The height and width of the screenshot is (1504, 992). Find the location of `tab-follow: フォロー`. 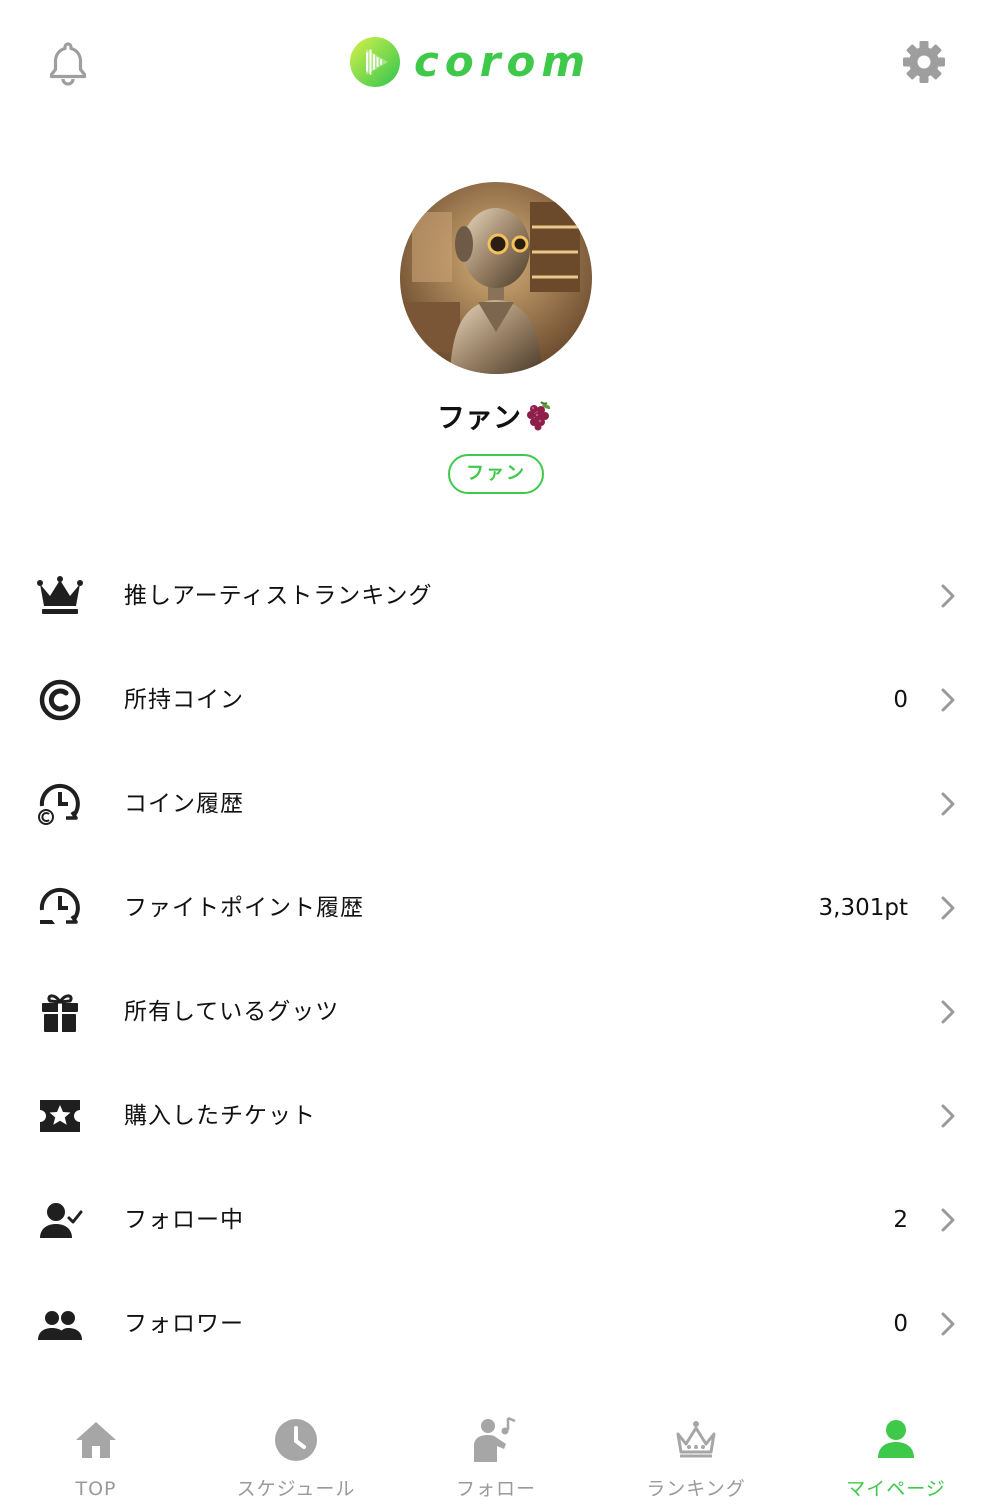

tab-follow: フォロー is located at coordinates (496, 1451).